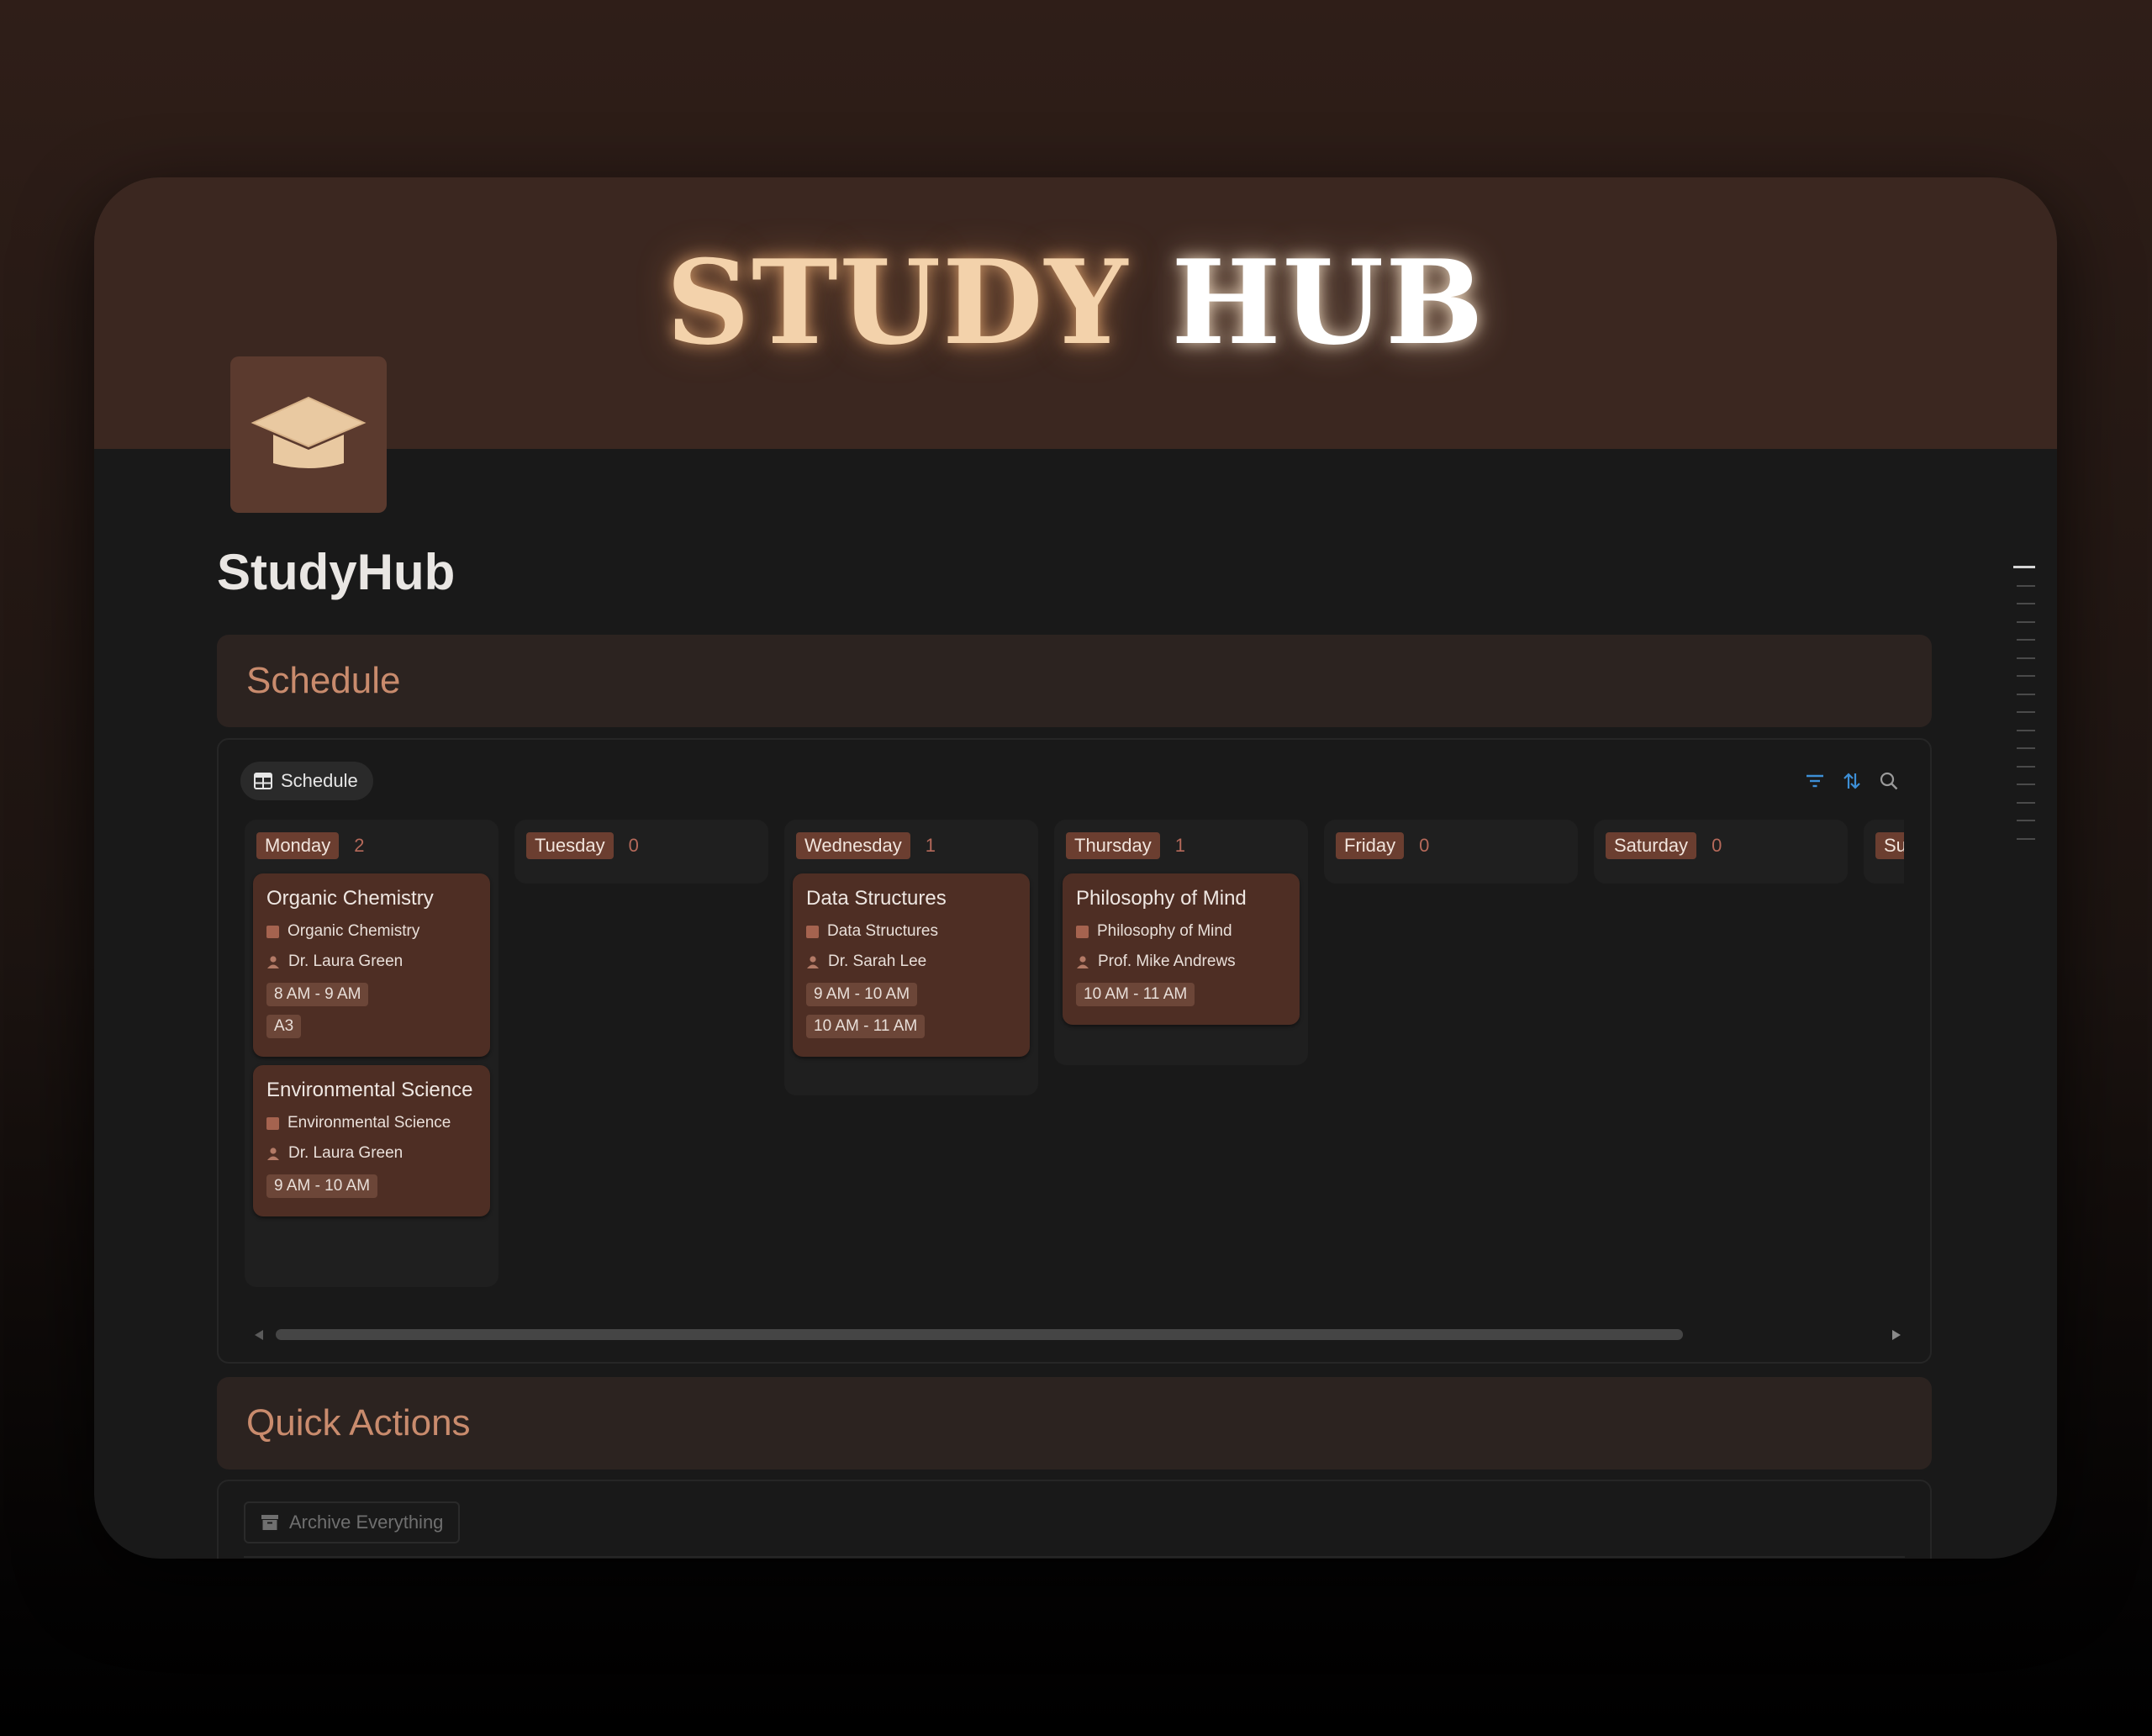 The image size is (2152, 1736). I want to click on column-header: Thursday 1, so click(1181, 846).